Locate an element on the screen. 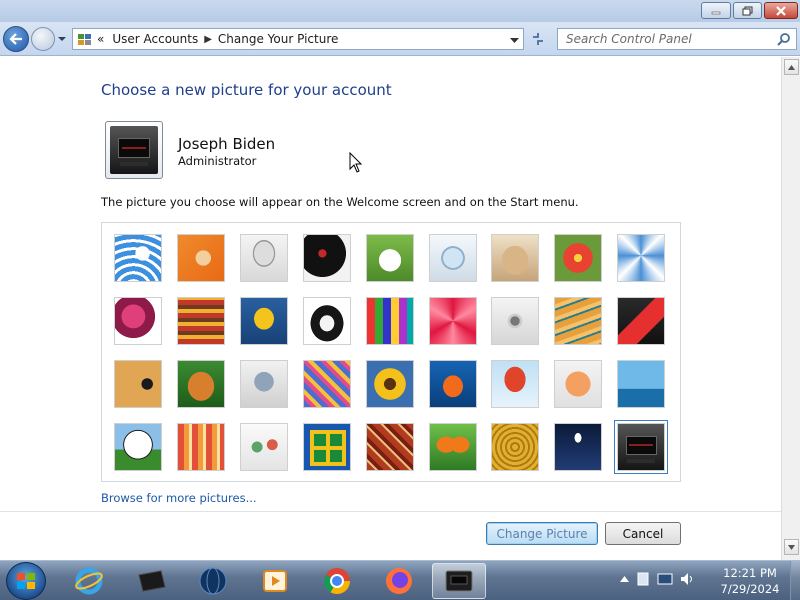  start-button is located at coordinates (26, 581).